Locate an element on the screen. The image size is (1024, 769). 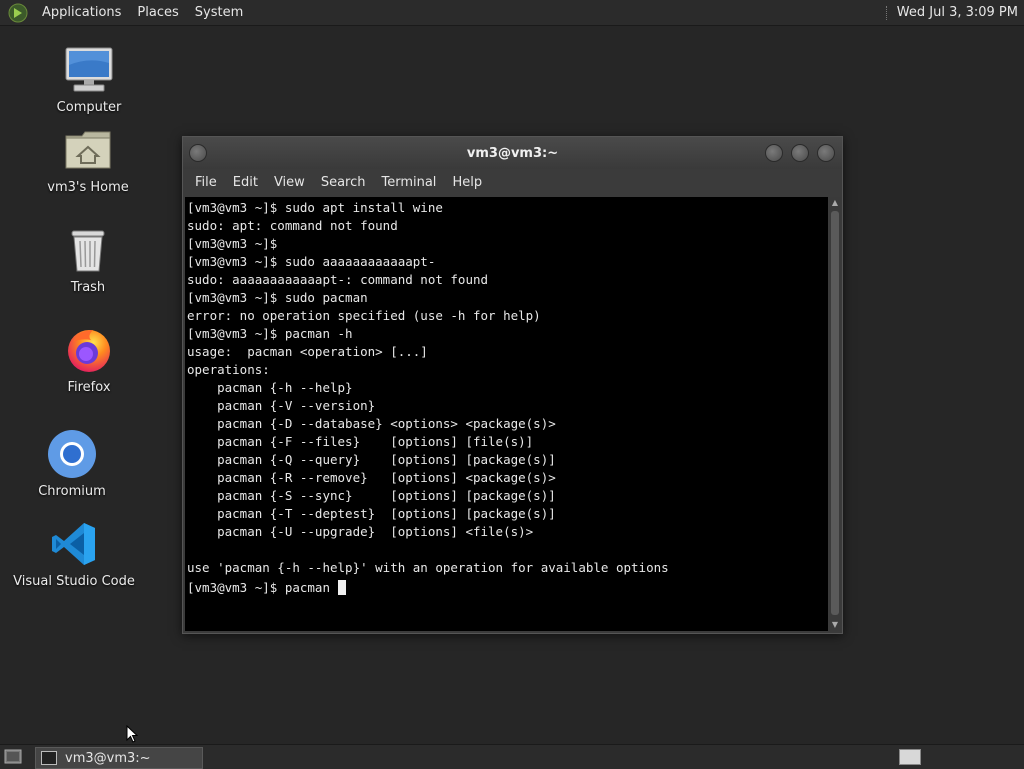
home-folder-icon is located at coordinates (88, 150).